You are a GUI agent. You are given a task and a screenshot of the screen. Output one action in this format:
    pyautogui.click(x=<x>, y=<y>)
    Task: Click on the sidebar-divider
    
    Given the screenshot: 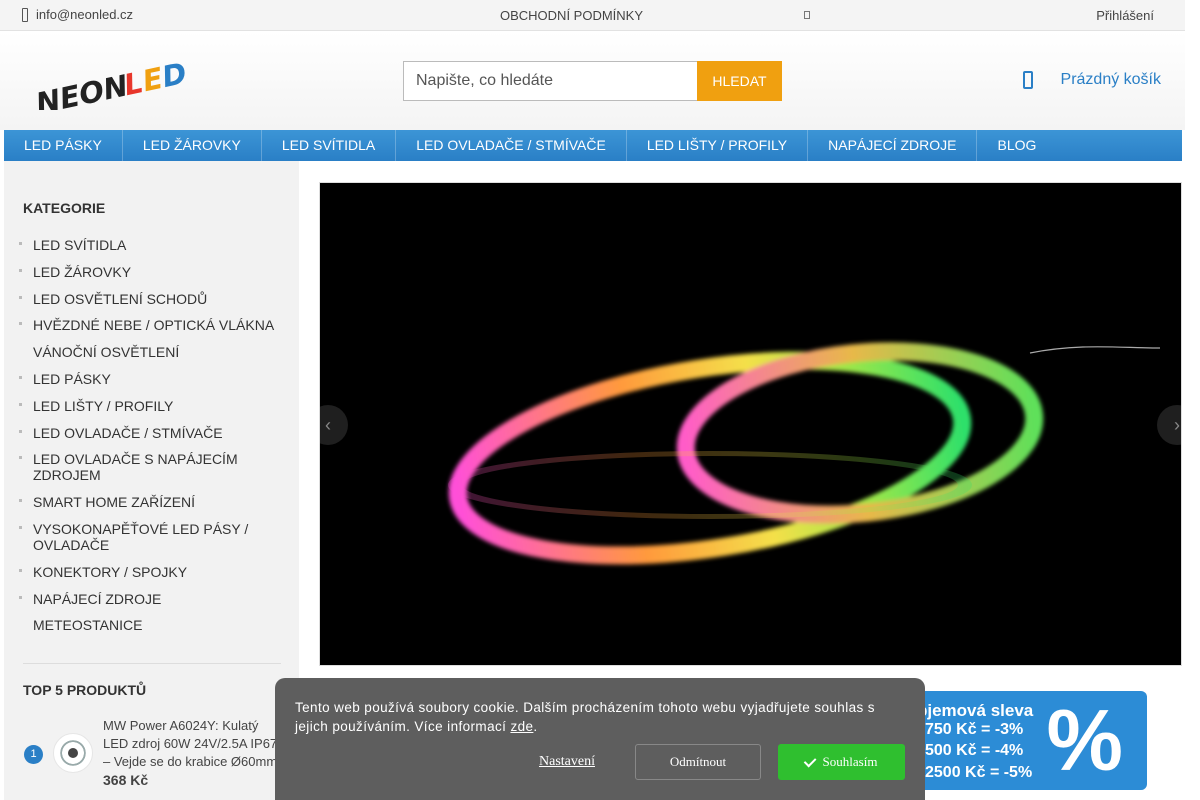 What is the action you would take?
    pyautogui.click(x=152, y=663)
    